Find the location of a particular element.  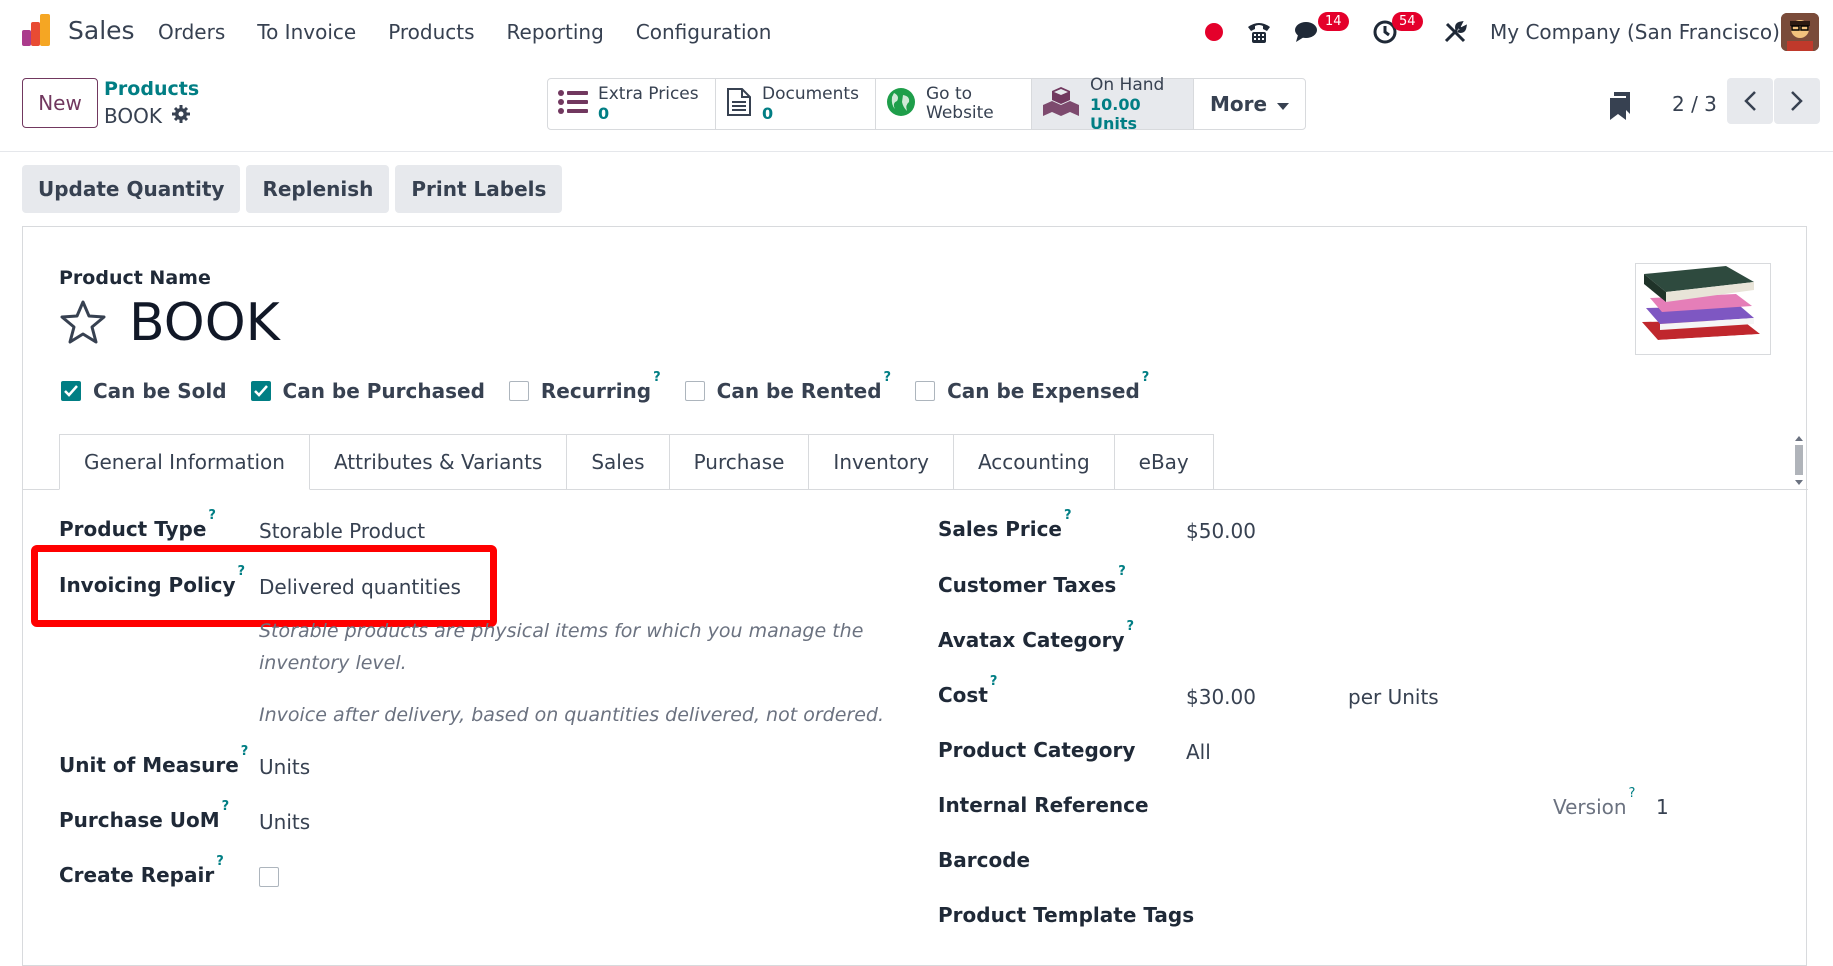

company-switcher: My Company (San Francisco) is located at coordinates (1635, 32).